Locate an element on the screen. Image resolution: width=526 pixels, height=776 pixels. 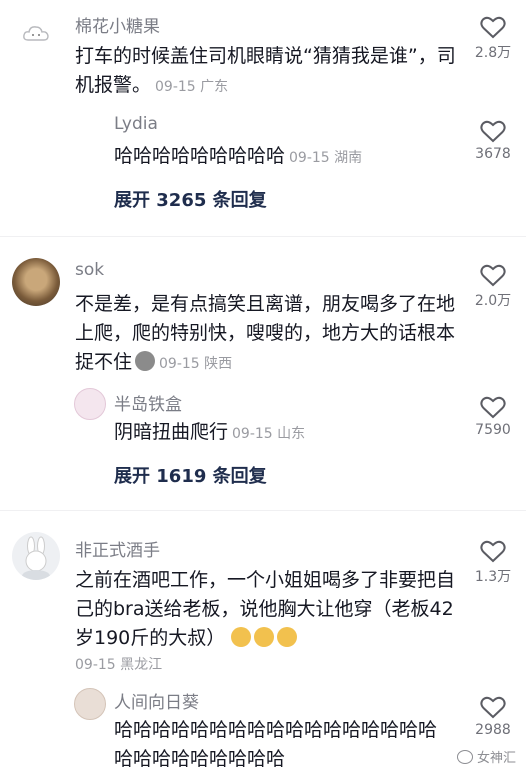
watermark-text: 女神汇 is located at coordinates (496, 758).